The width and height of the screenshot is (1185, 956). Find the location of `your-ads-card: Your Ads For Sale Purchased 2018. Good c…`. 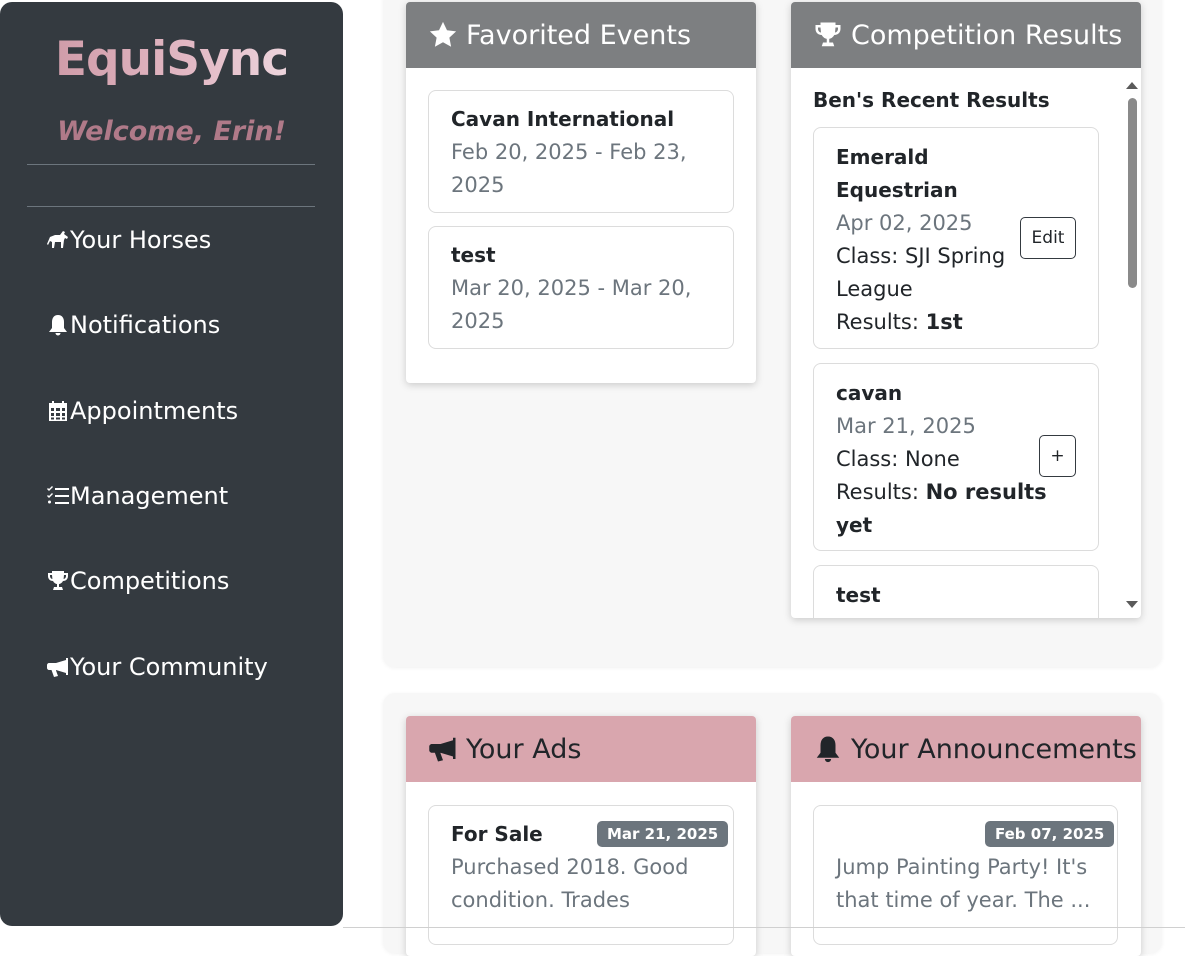

your-ads-card: Your Ads For Sale Purchased 2018. Good c… is located at coordinates (581, 836).